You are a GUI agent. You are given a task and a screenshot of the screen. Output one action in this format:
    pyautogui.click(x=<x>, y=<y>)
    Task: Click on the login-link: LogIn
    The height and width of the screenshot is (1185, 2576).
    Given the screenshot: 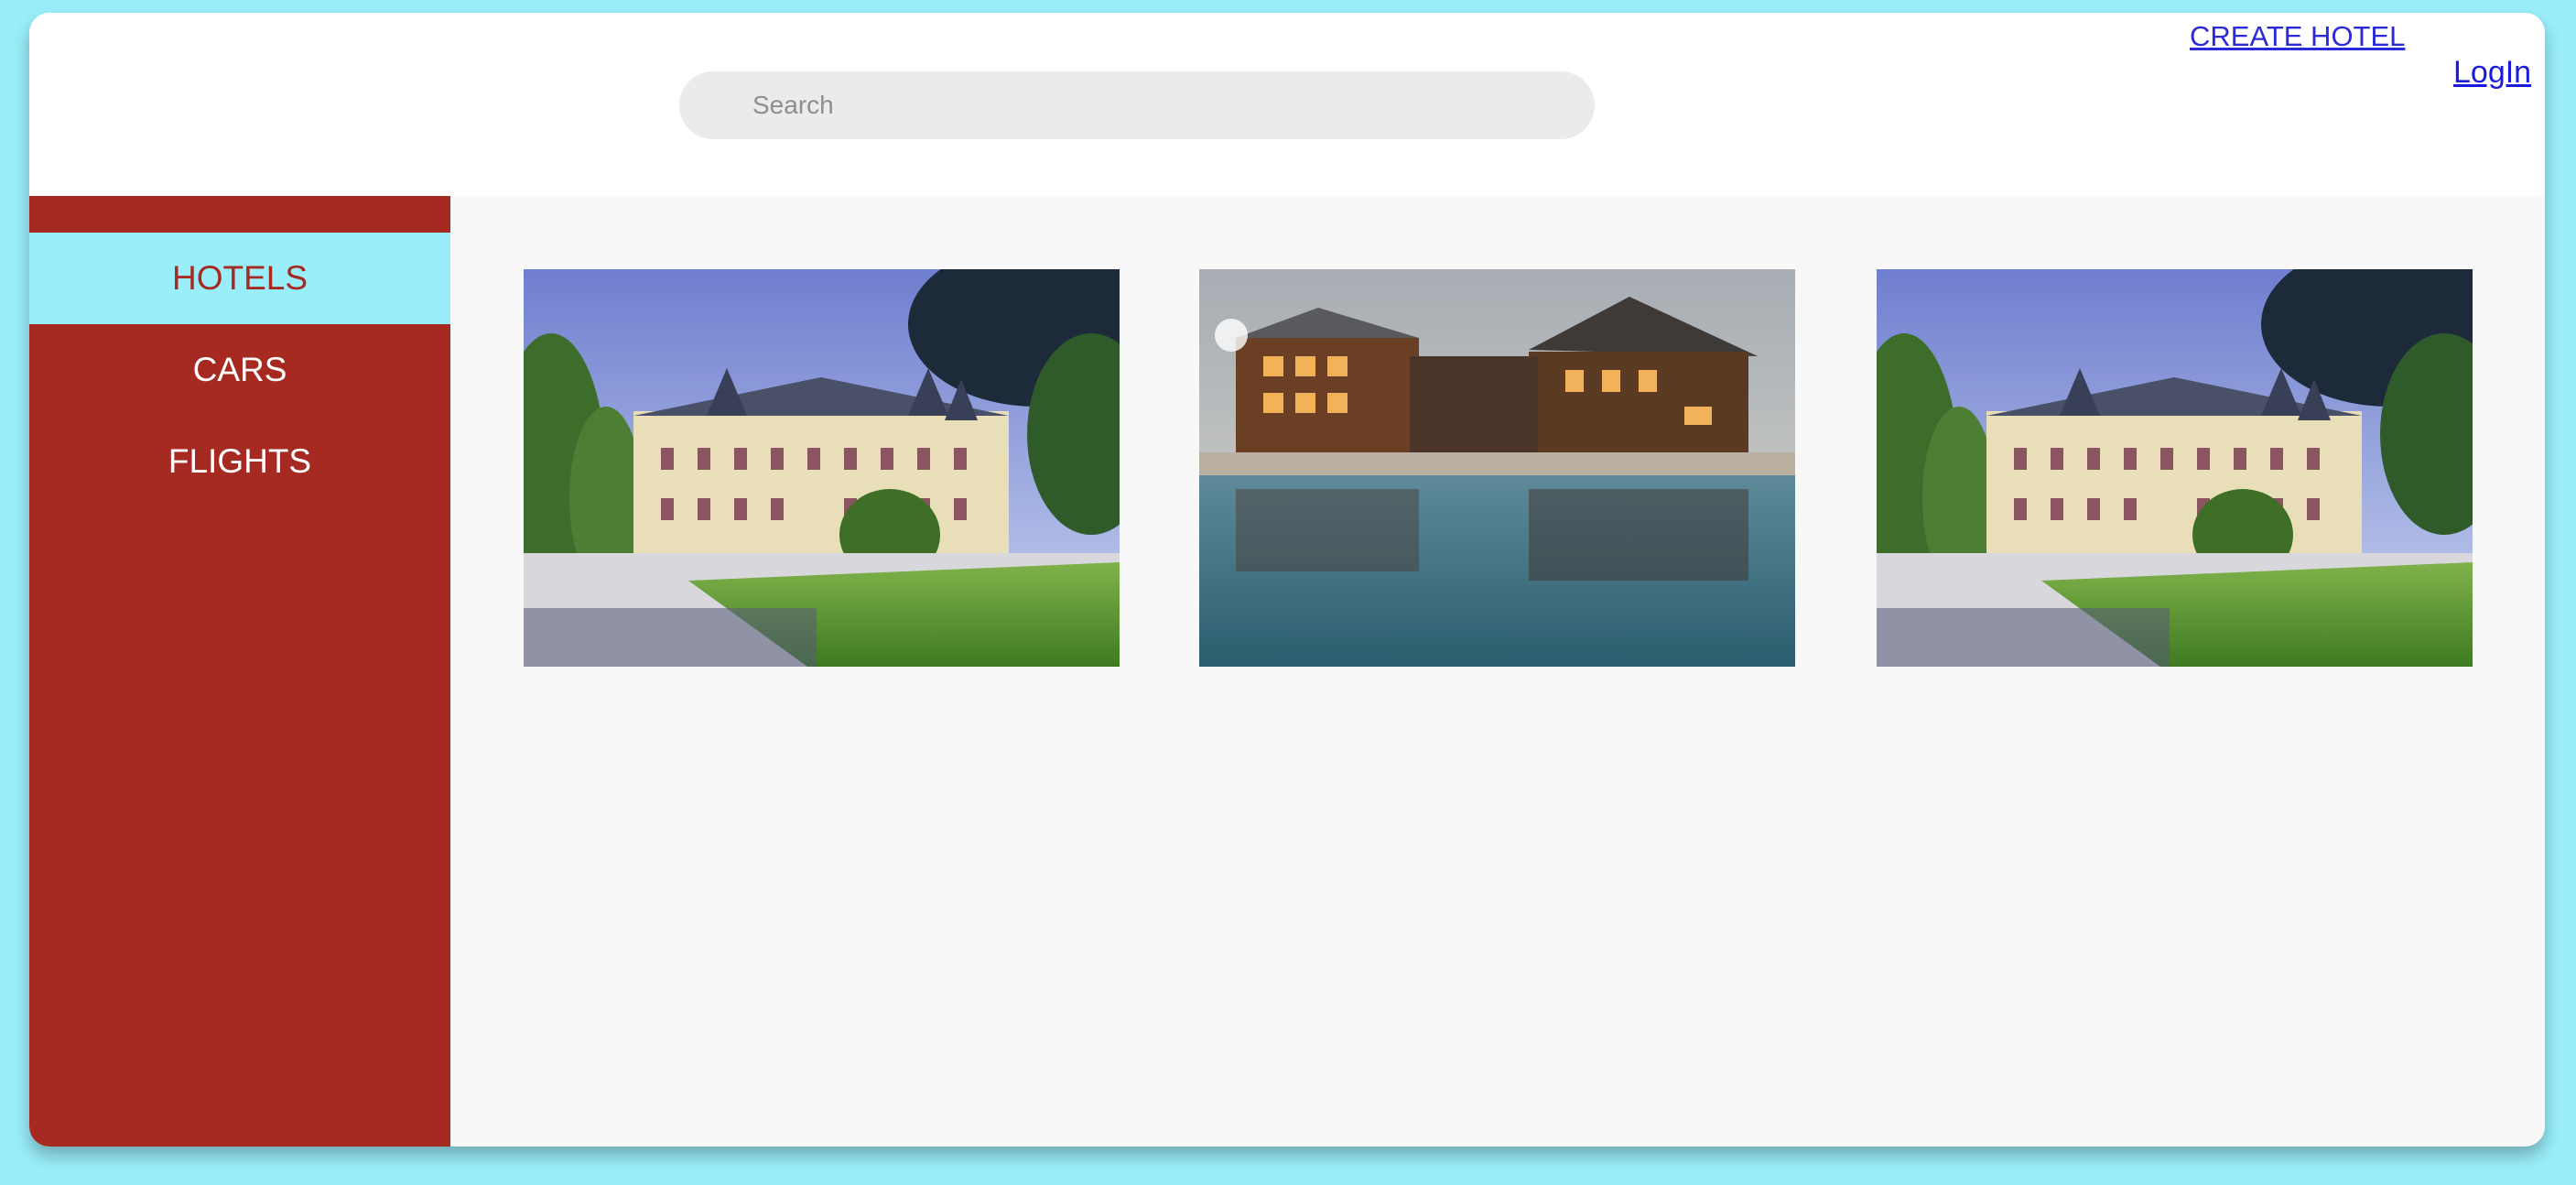 What is the action you would take?
    pyautogui.click(x=2492, y=73)
    